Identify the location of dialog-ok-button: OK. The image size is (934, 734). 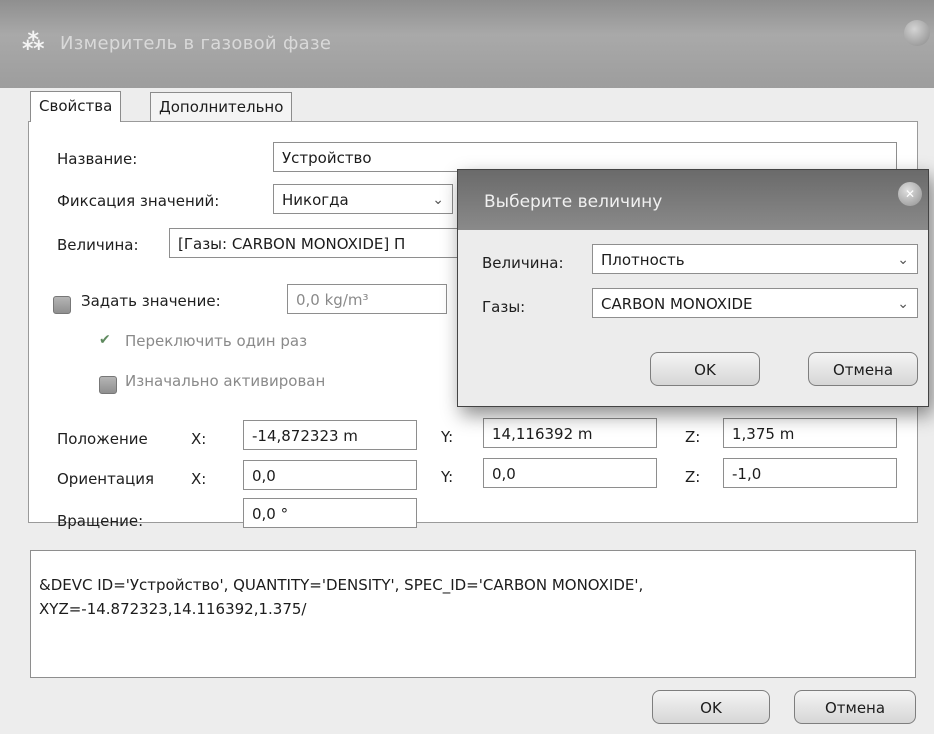
(705, 369).